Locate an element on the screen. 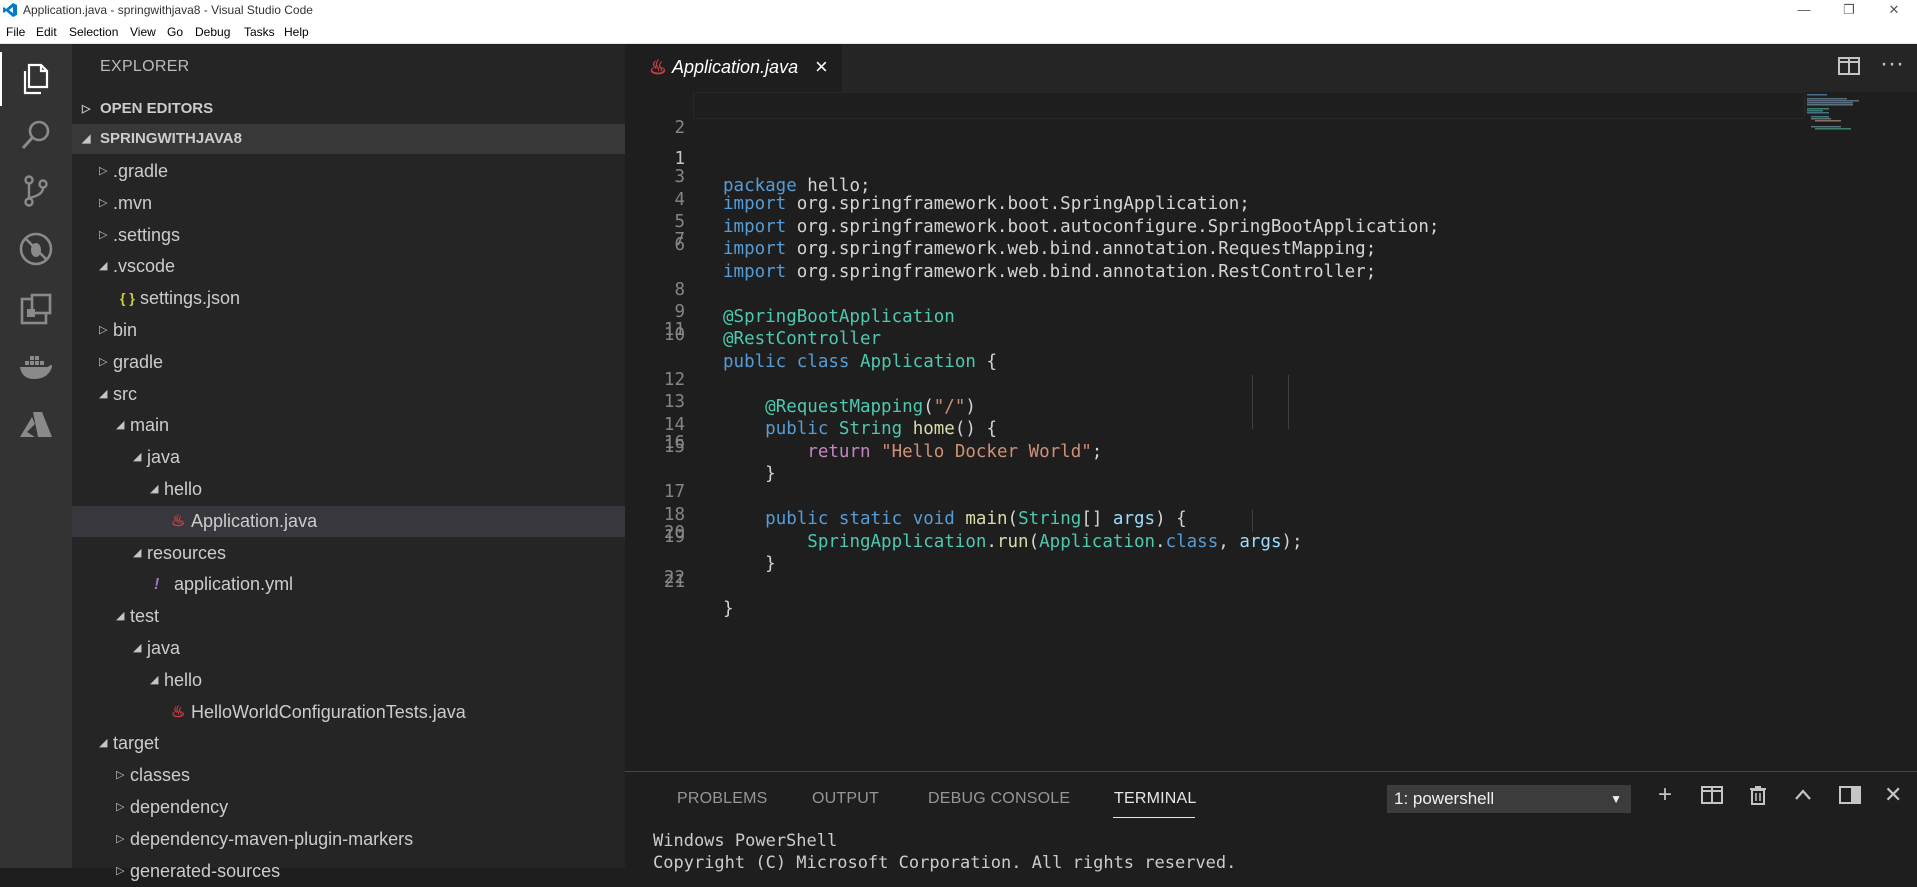 Image resolution: width=1917 pixels, height=887 pixels. menu-debug: Debug is located at coordinates (212, 32).